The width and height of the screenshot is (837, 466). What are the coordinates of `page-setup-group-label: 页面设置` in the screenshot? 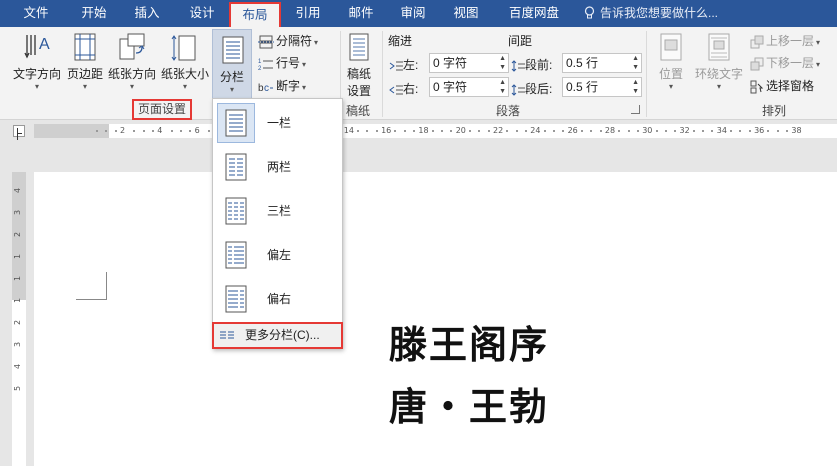 It's located at (162, 109).